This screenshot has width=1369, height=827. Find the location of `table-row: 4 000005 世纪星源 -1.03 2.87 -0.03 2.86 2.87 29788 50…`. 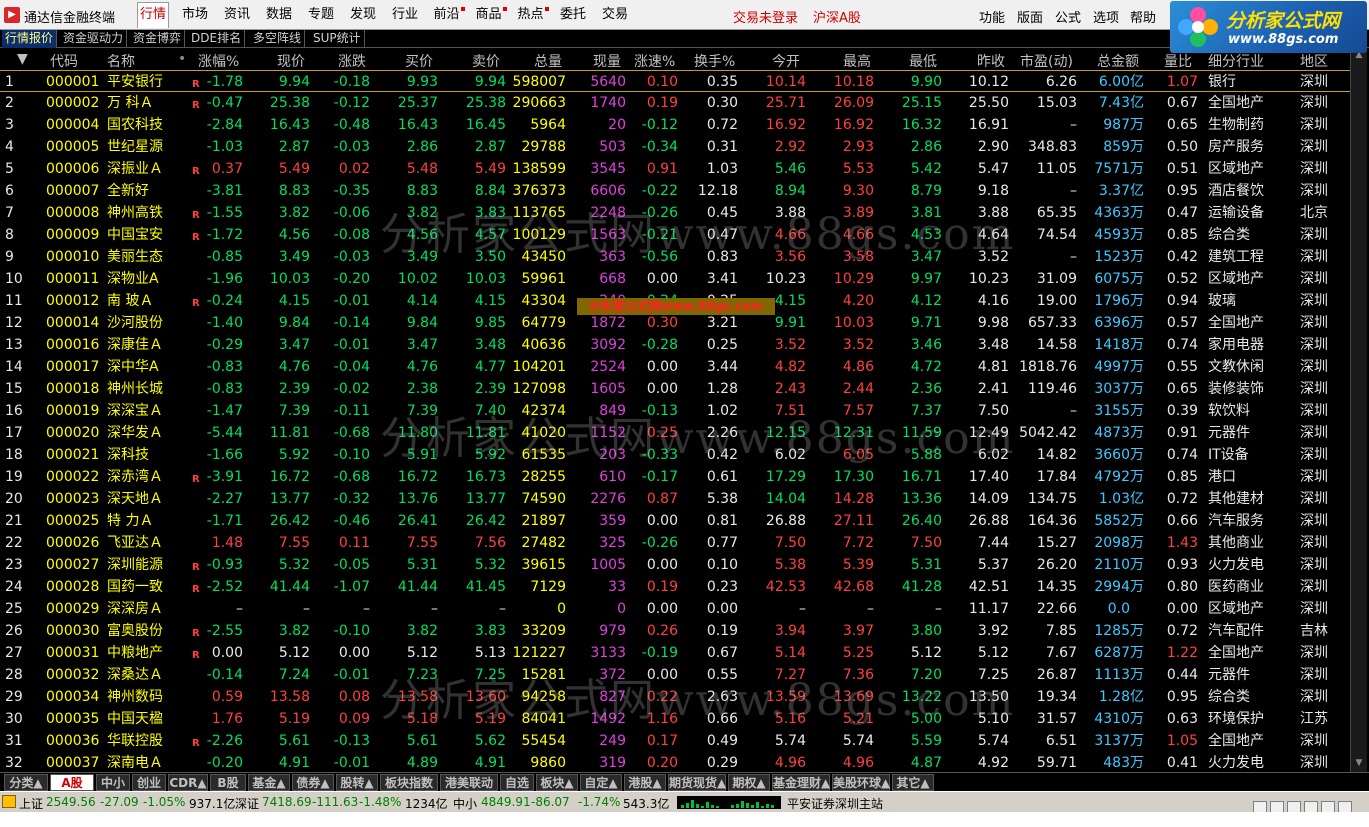

table-row: 4 000005 世纪星源 -1.03 2.87 -0.03 2.86 2.87 29788 50… is located at coordinates (675, 147).